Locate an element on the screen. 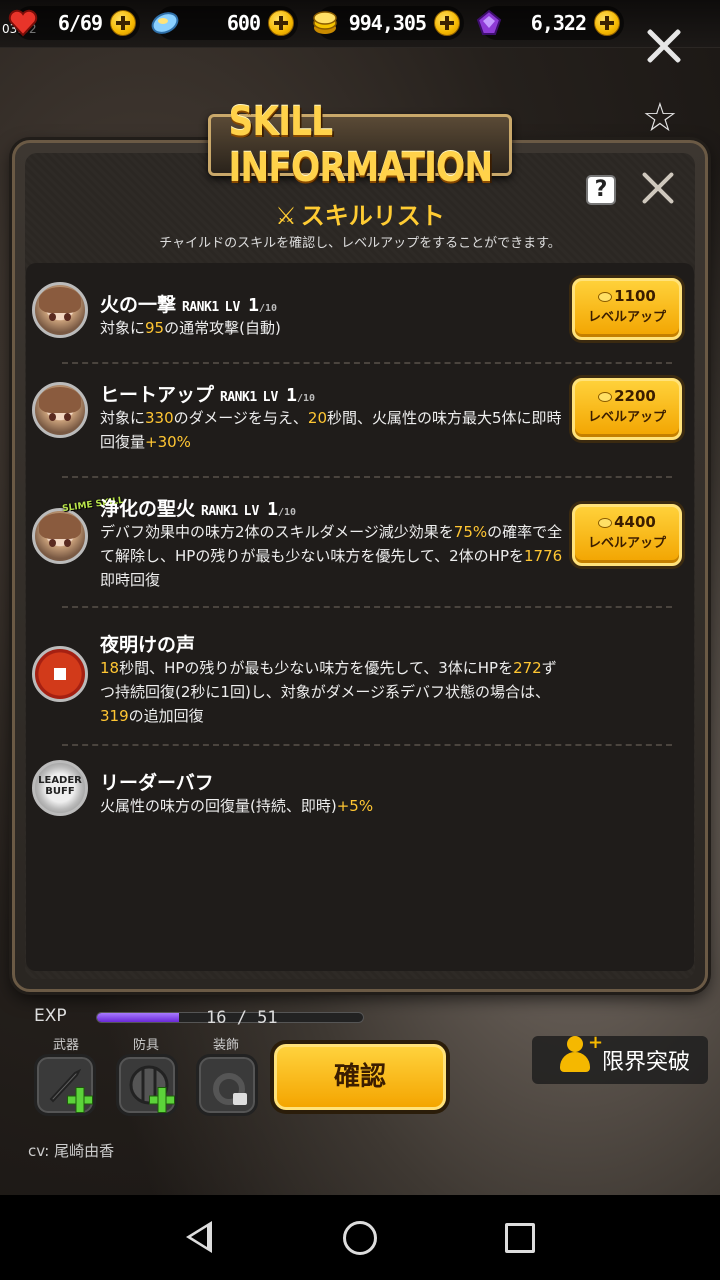 The width and height of the screenshot is (720, 1280). crystal-icon is located at coordinates (165, 23).